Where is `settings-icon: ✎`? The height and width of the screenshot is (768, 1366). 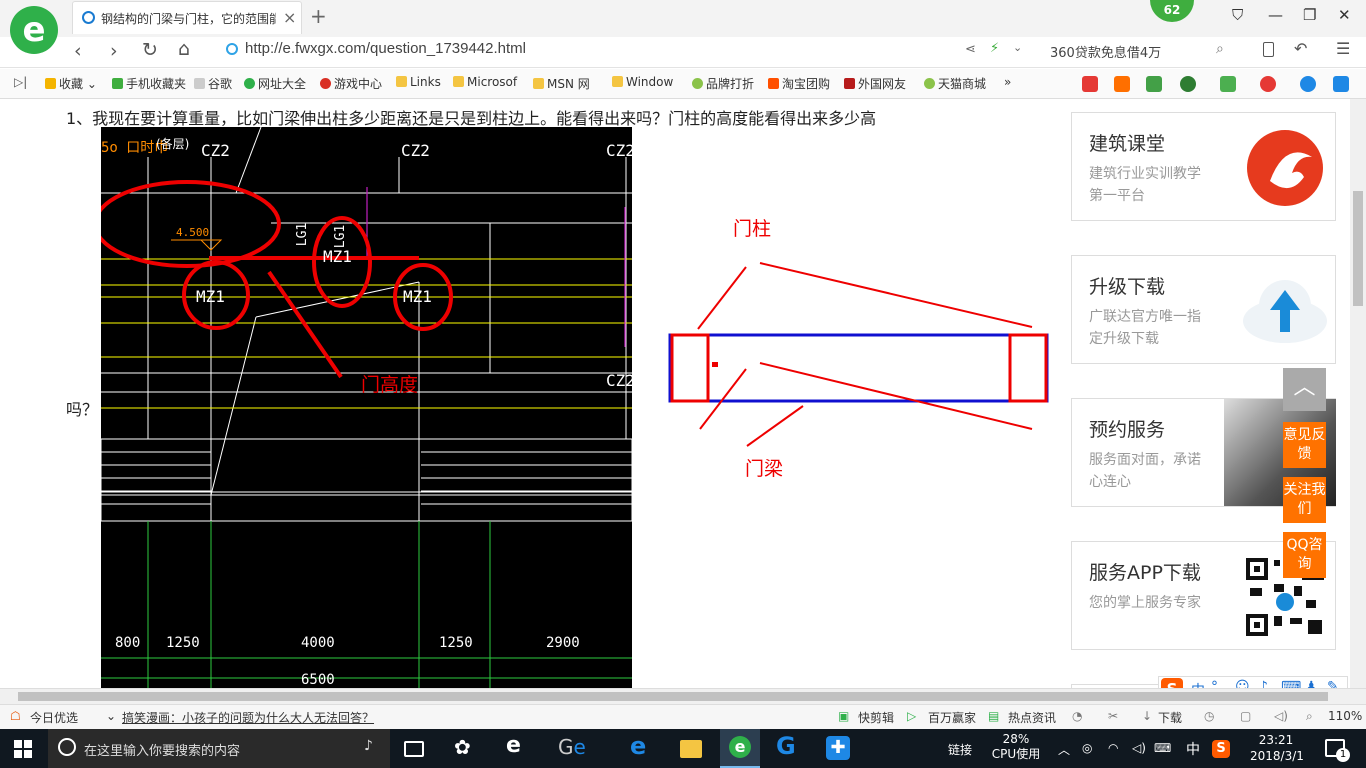
settings-icon: ✎ is located at coordinates (1333, 683).